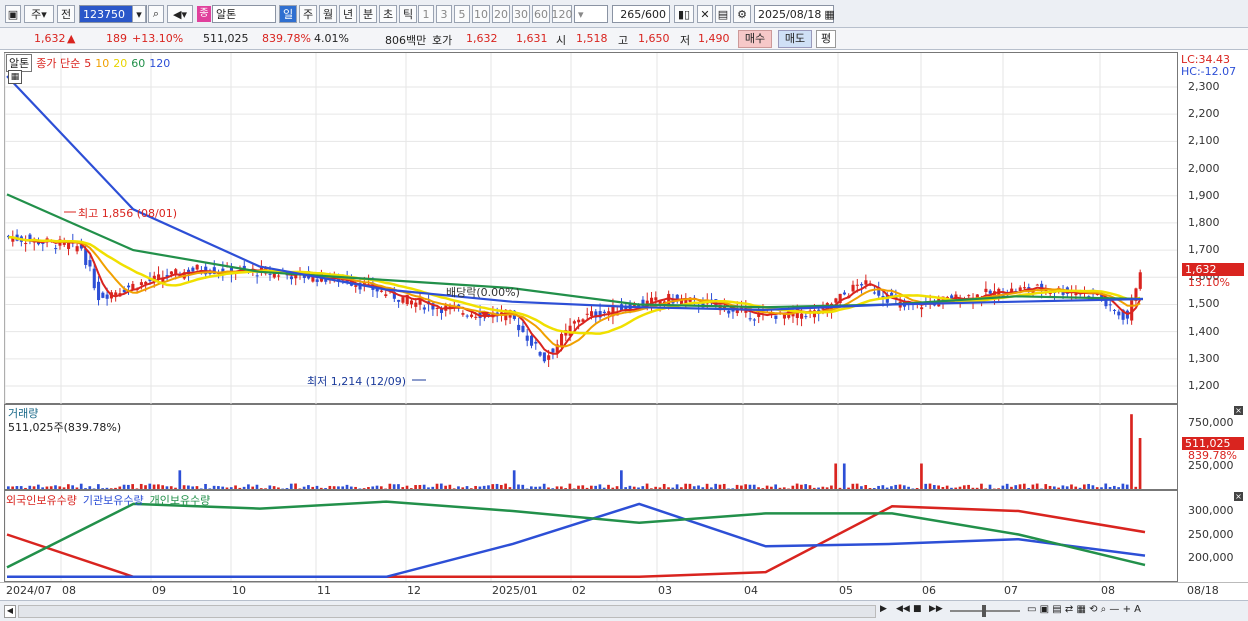 Image resolution: width=1248 pixels, height=621 pixels. Describe the element at coordinates (1209, 71) in the screenshot. I see `hc-label: HC:-12.07` at that location.